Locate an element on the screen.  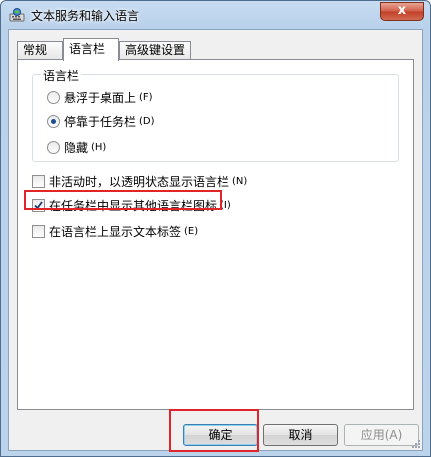
tab-label: 常规 is located at coordinates (35, 50).